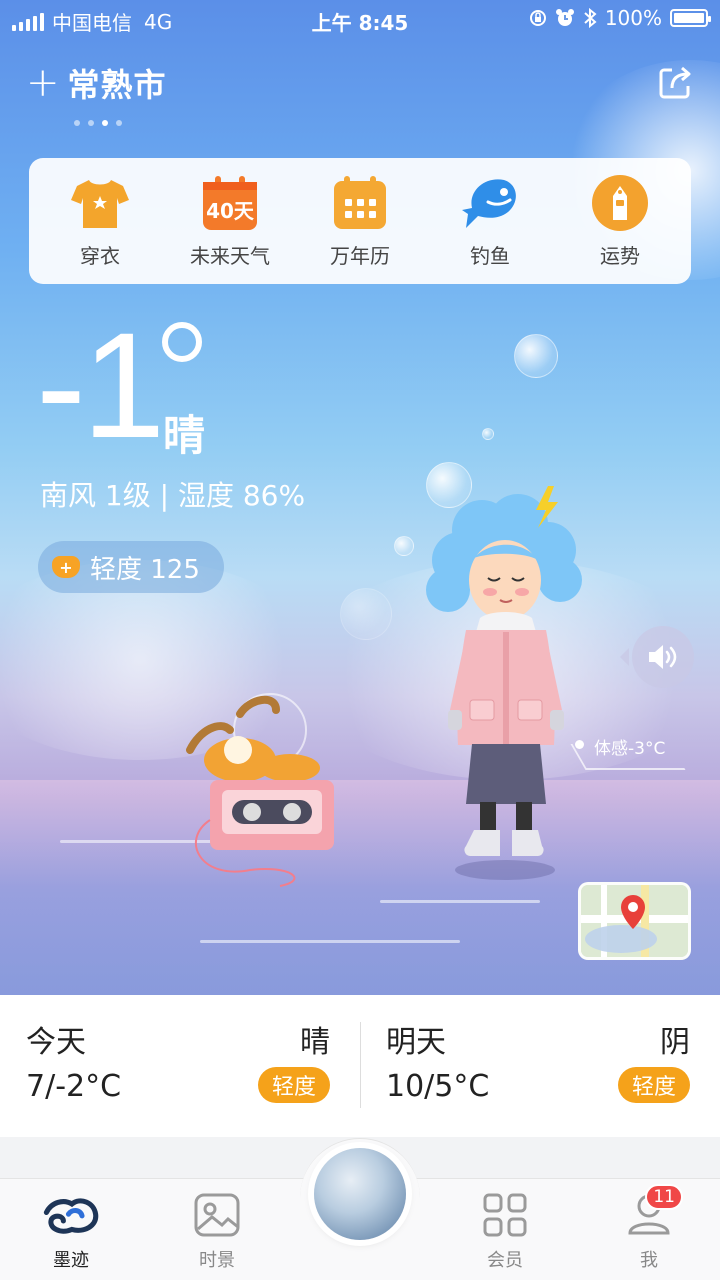 The height and width of the screenshot is (1280, 720). I want to click on calendar-40-icon: 40天, so click(230, 202).